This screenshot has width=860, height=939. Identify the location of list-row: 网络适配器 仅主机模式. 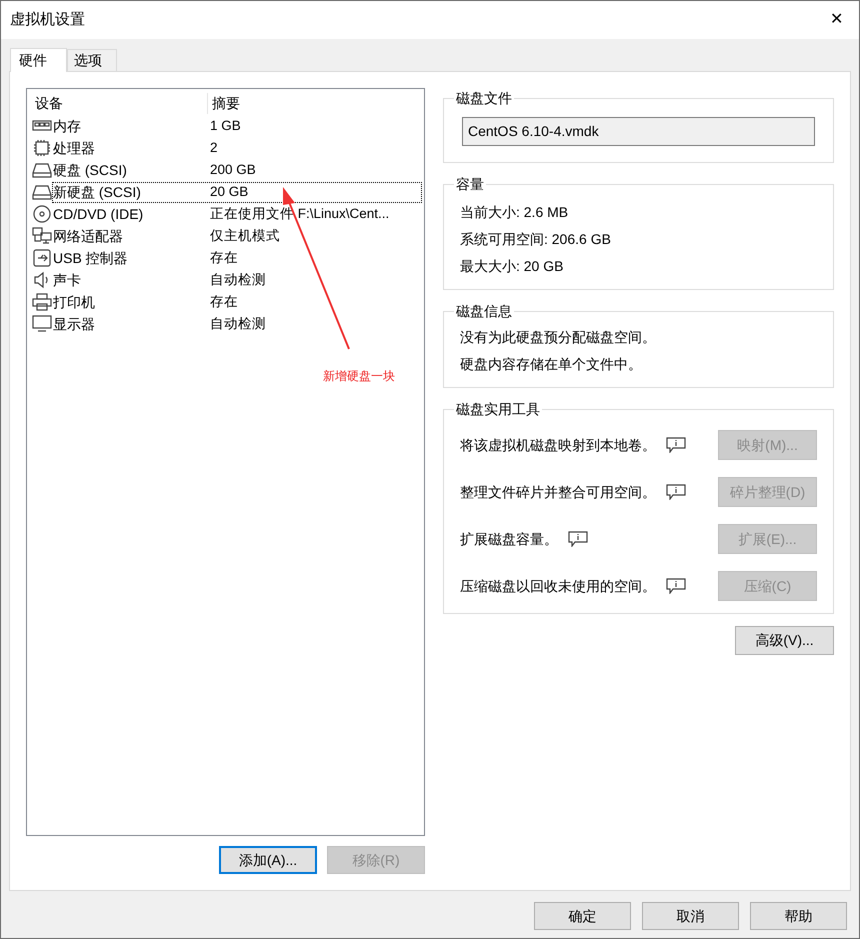
(237, 236).